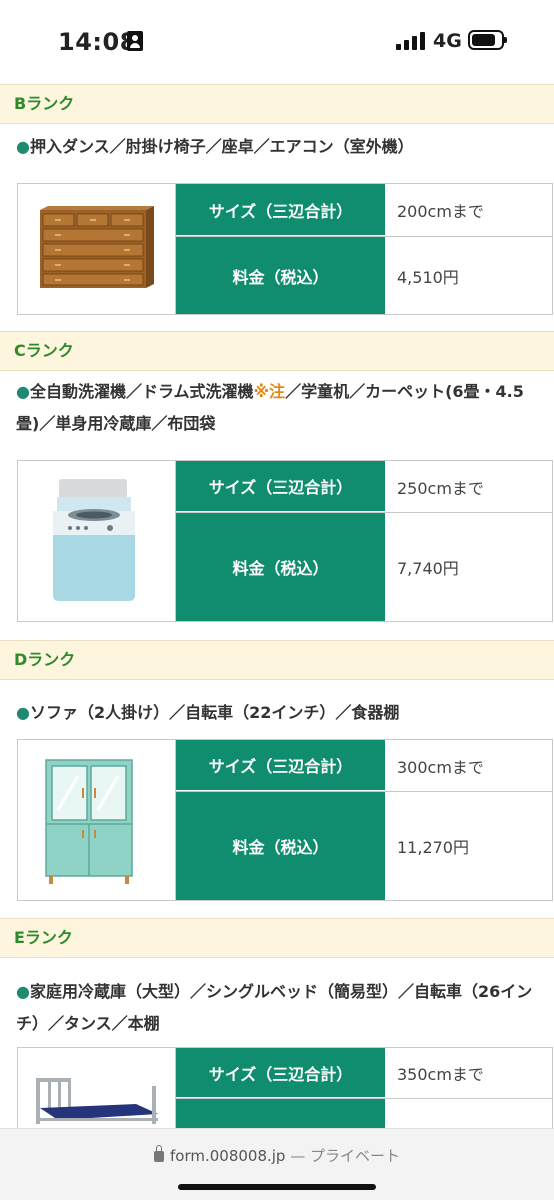 The height and width of the screenshot is (1200, 554). I want to click on network-type: 4G, so click(447, 41).